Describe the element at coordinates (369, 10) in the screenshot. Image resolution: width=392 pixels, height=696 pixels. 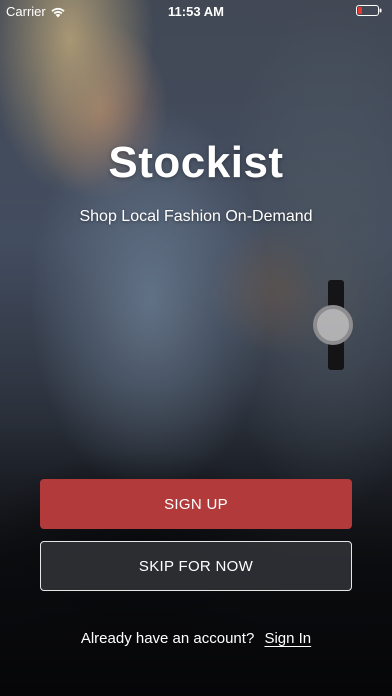
I see `battery-icon` at that location.